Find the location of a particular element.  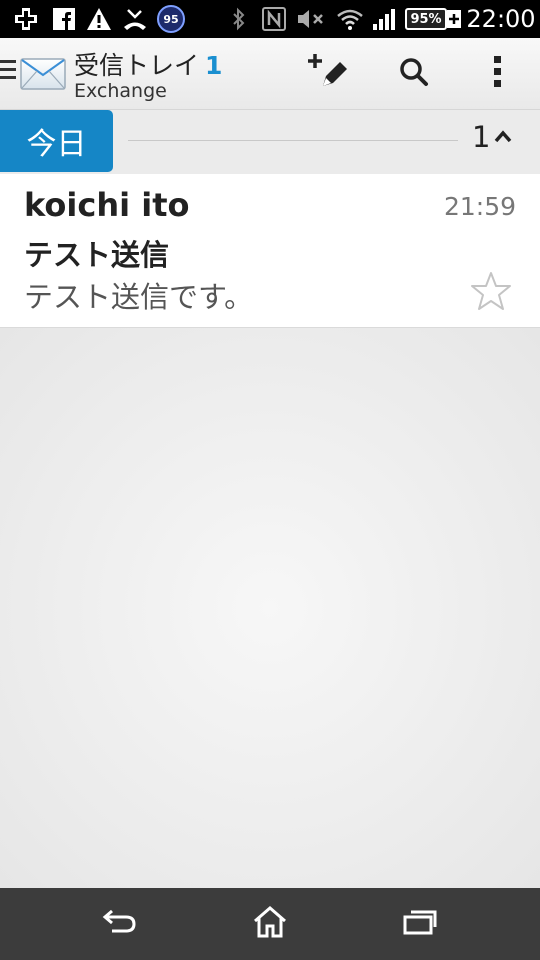

signal-icon is located at coordinates (384, 19).